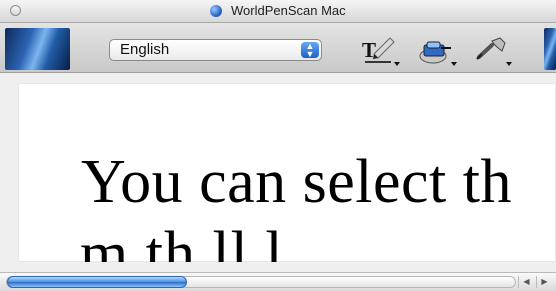  Describe the element at coordinates (526, 282) in the screenshot. I see `scroll-left-button: ◀` at that location.